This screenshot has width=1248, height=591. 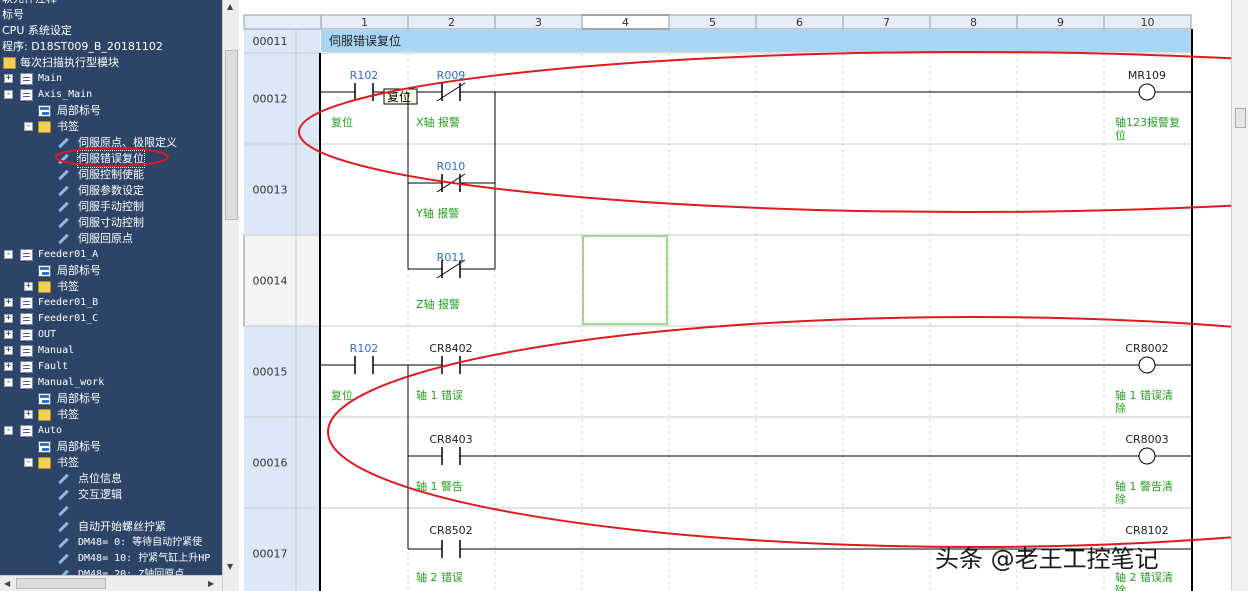 I want to click on tree-item: DM48= 0: 等待自动拧紧使, so click(x=111, y=543).